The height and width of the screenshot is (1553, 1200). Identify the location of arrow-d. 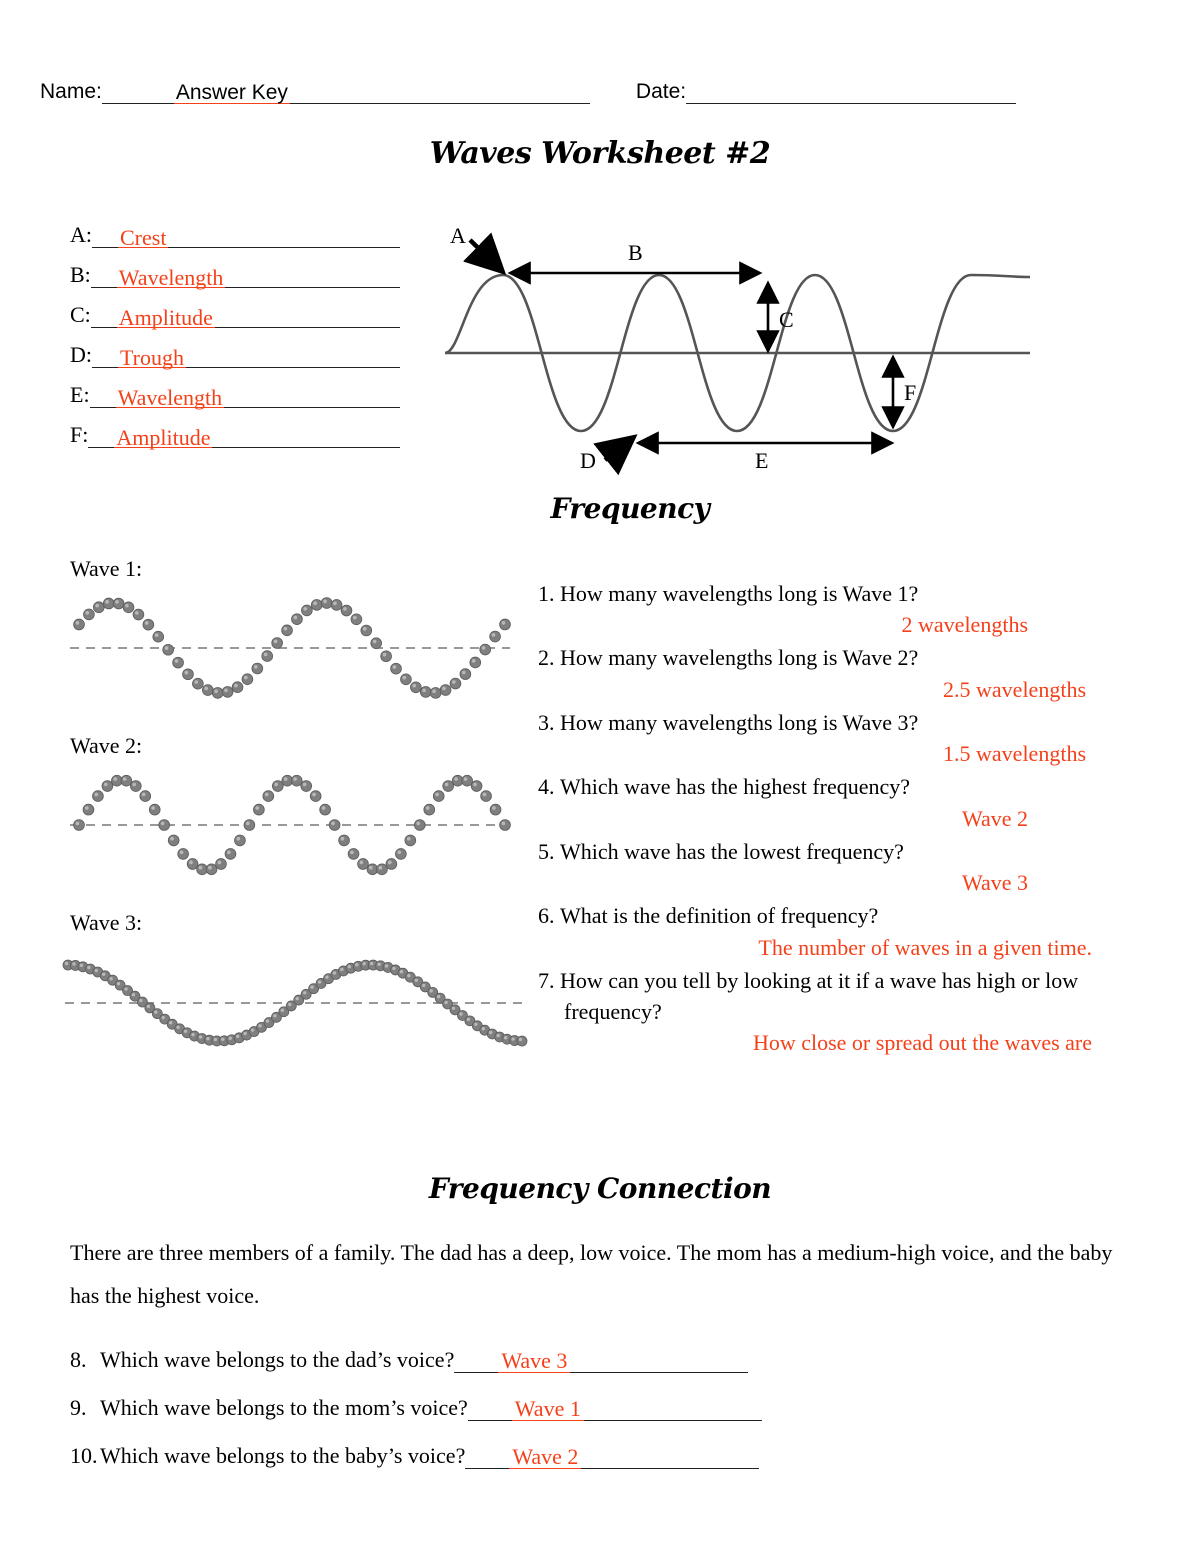
(615, 454).